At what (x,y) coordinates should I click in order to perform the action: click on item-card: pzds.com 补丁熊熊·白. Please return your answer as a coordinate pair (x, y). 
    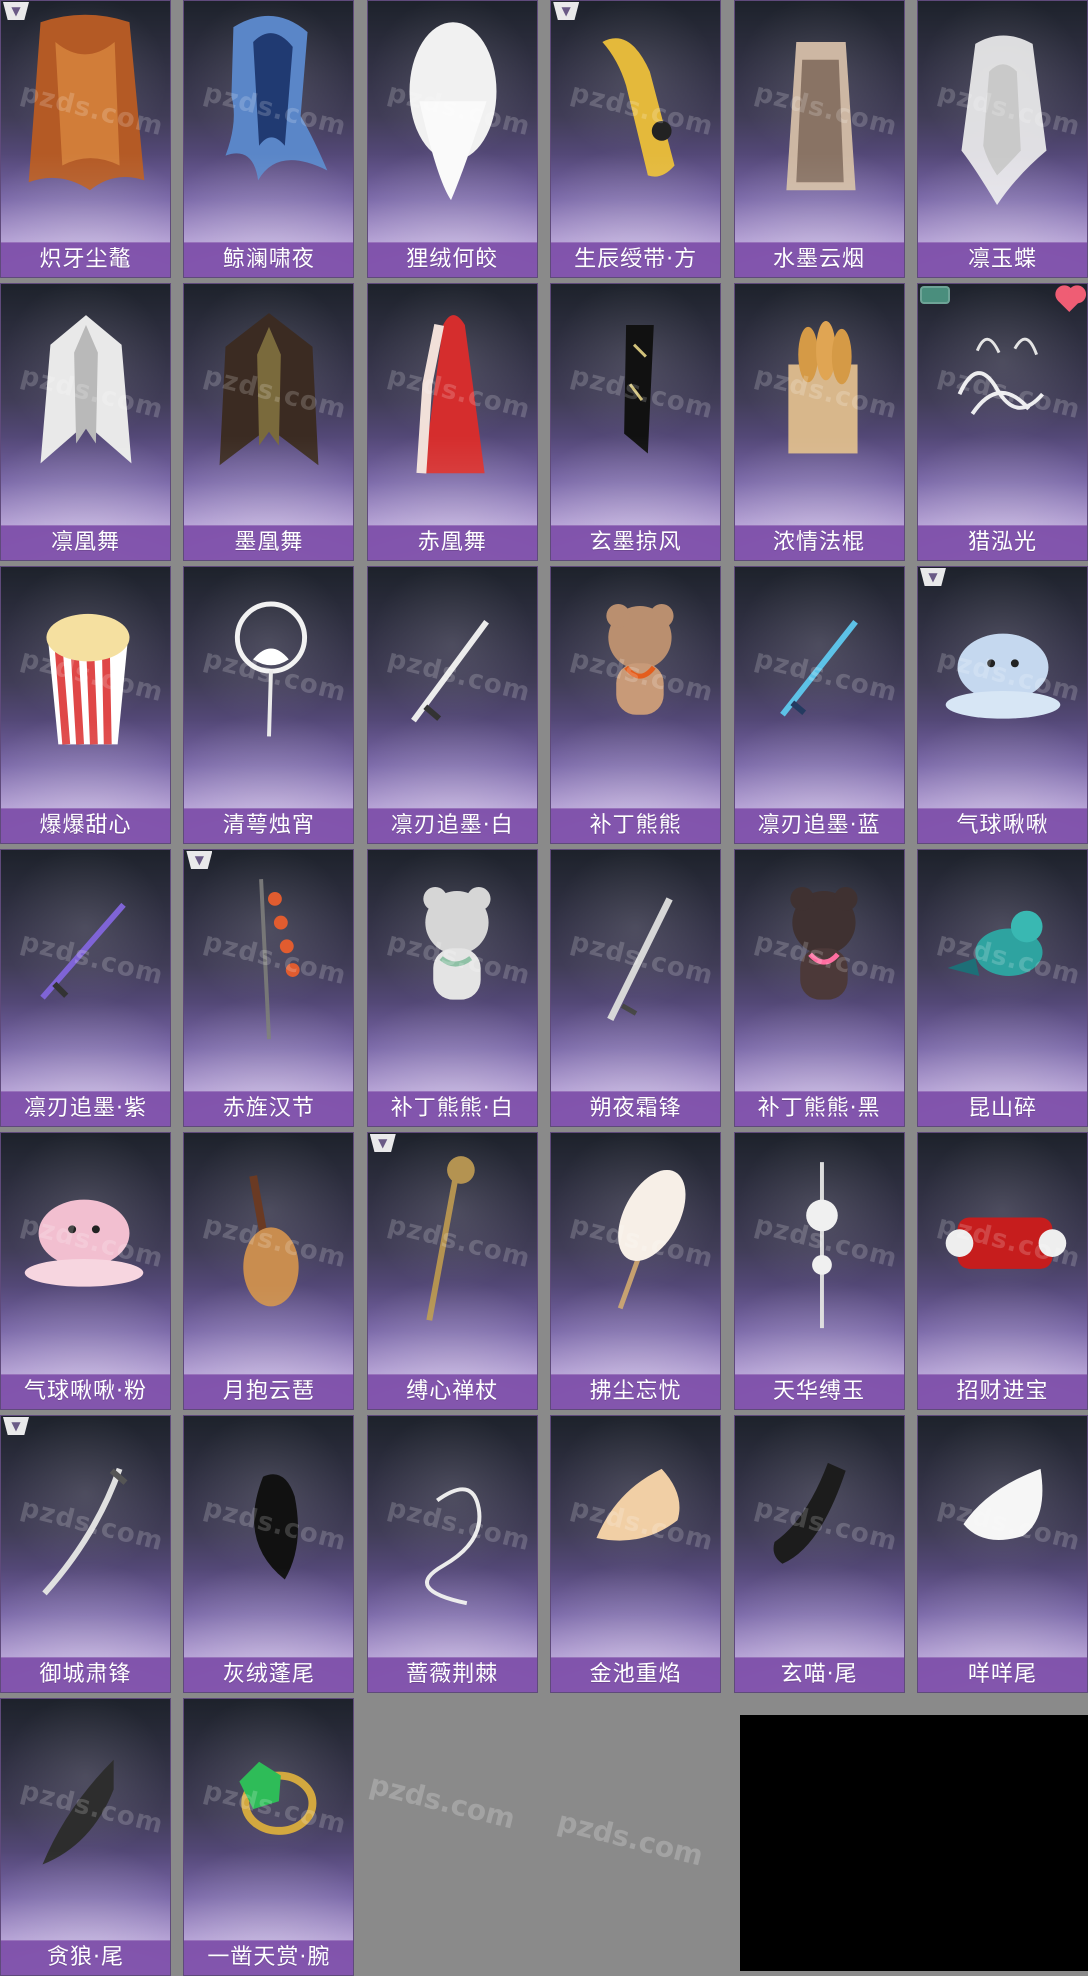
    Looking at the image, I should click on (452, 988).